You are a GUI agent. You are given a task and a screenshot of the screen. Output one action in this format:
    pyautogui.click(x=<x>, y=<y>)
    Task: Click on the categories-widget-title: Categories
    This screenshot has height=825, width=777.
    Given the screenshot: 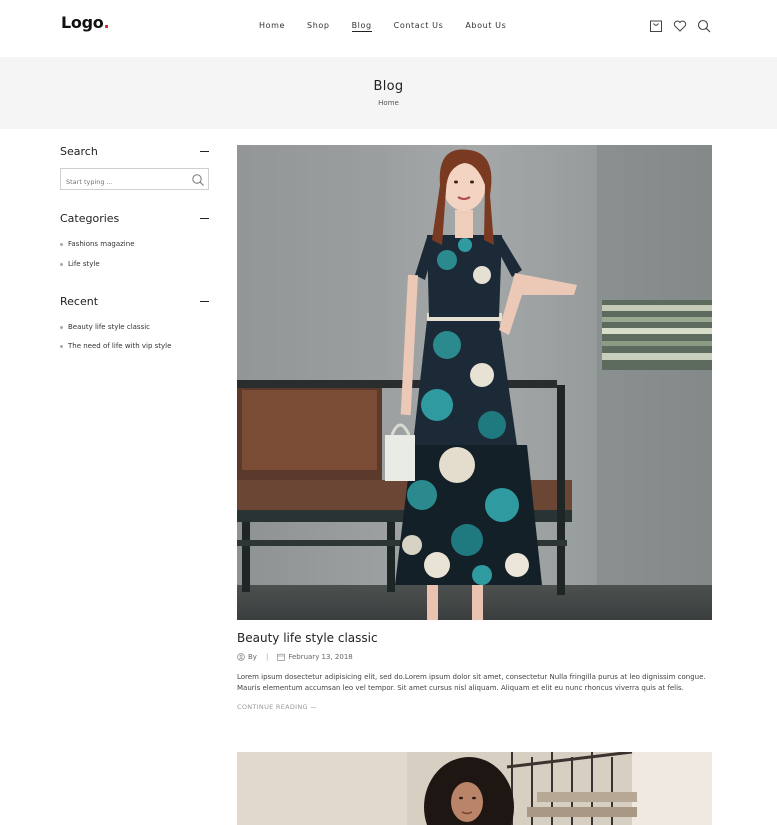 What is the action you would take?
    pyautogui.click(x=90, y=218)
    